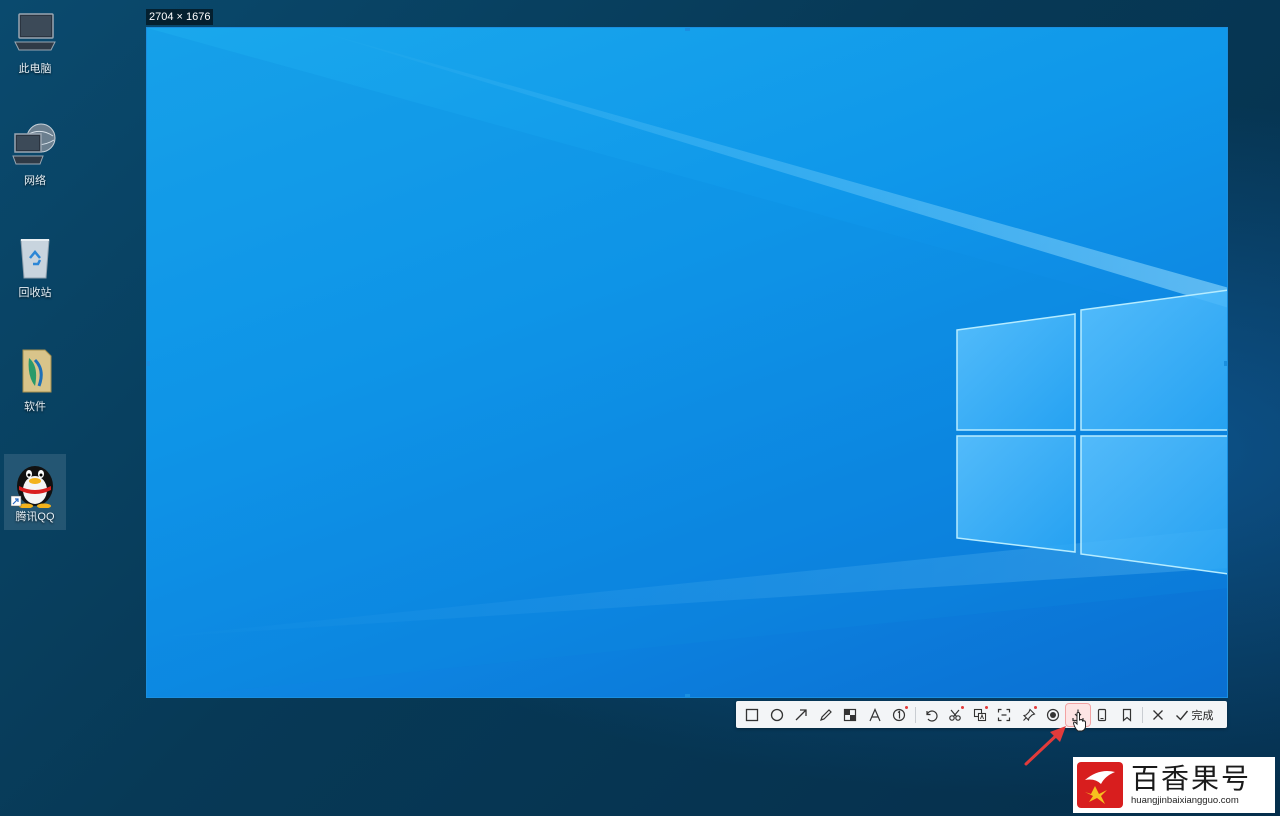 Image resolution: width=1280 pixels, height=816 pixels. I want to click on desktop-icon-label: 回收站, so click(35, 293).